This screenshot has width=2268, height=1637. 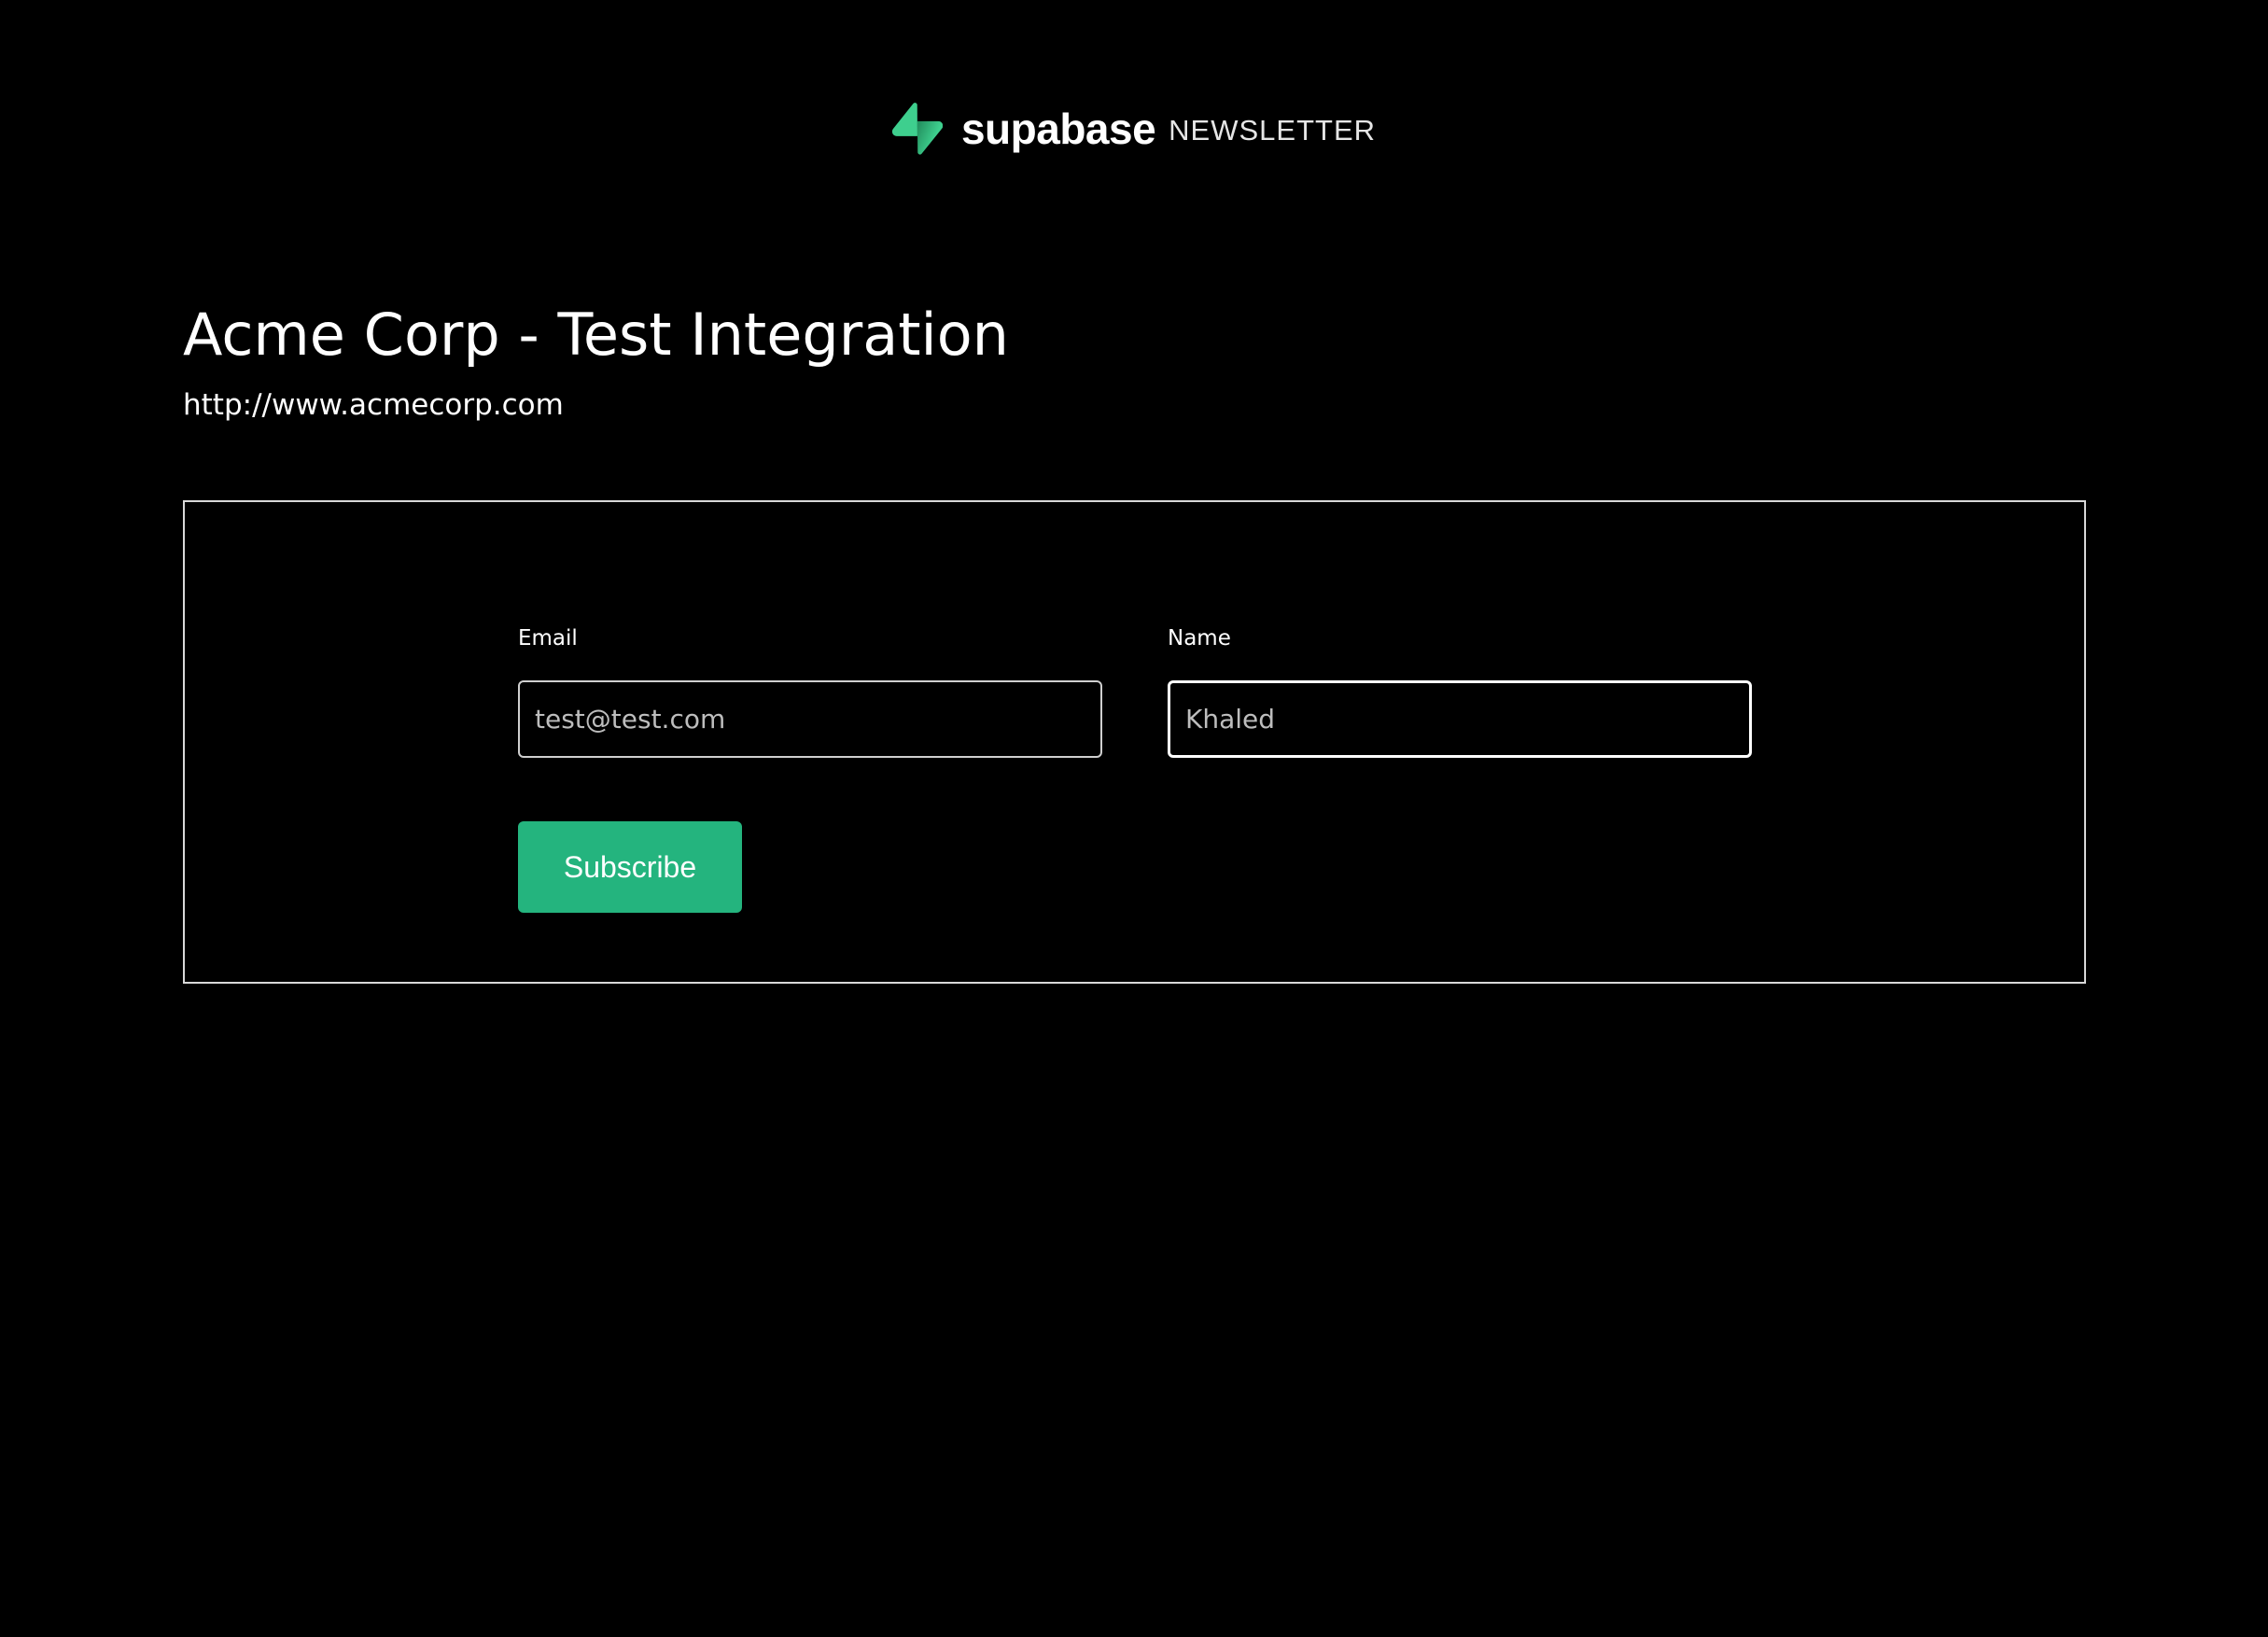 What do you see at coordinates (373, 405) in the screenshot?
I see `site-url: http://www.acmecorp.com` at bounding box center [373, 405].